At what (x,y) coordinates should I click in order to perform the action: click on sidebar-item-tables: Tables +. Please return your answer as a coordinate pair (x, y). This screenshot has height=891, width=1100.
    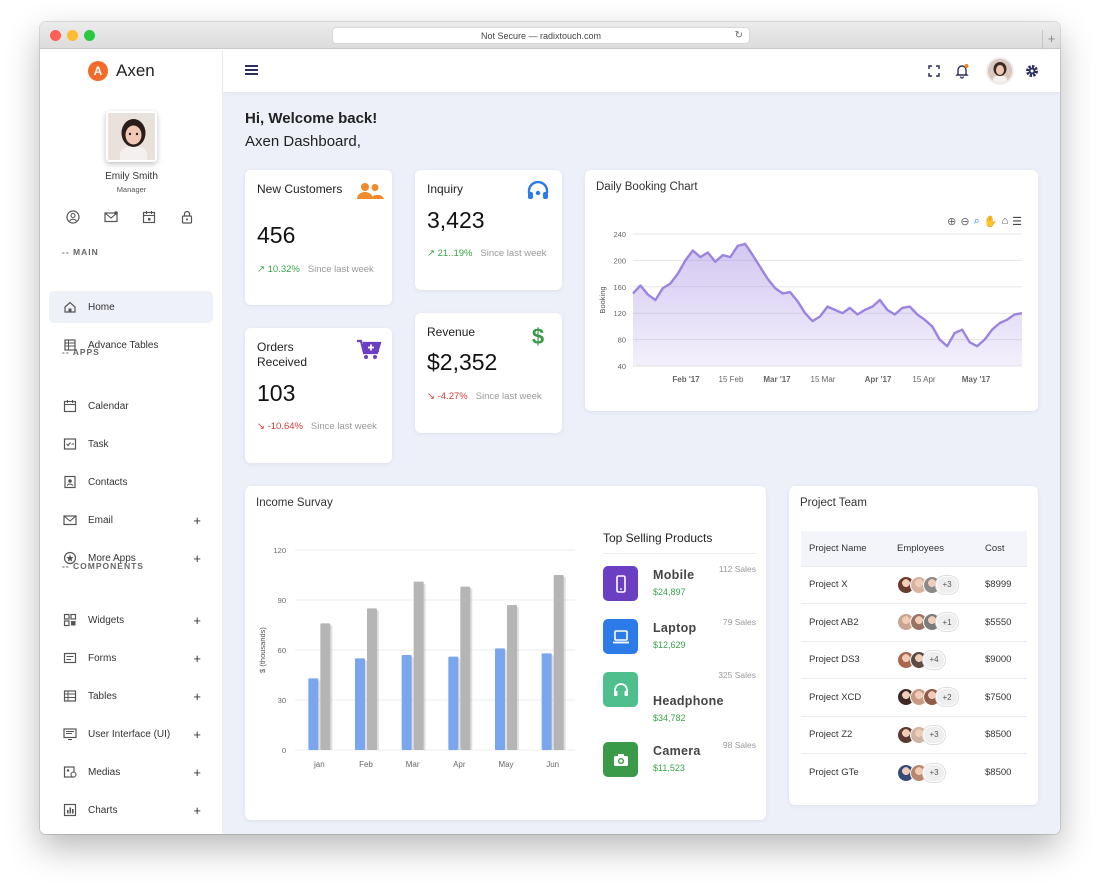
    Looking at the image, I should click on (131, 696).